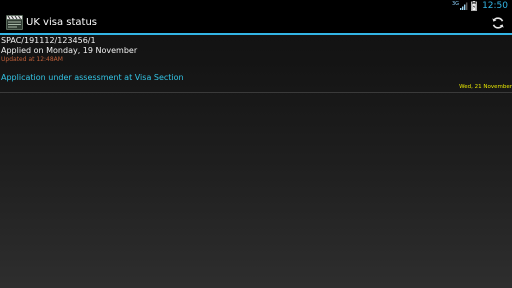 Image resolution: width=512 pixels, height=288 pixels. What do you see at coordinates (256, 6) in the screenshot?
I see `status-bar: 3G 12:50` at bounding box center [256, 6].